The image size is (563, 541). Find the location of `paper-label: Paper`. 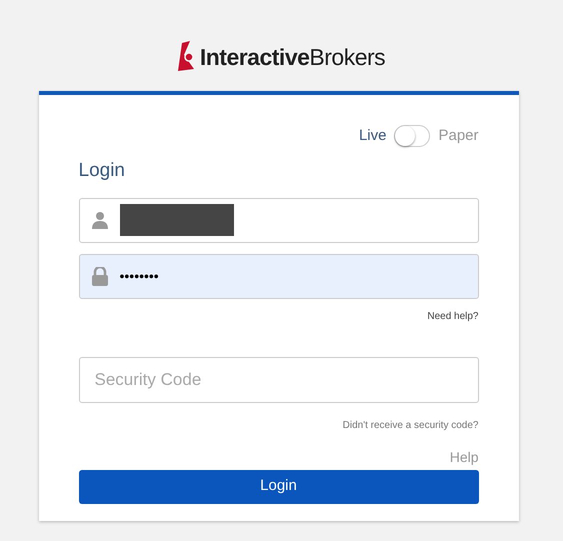

paper-label: Paper is located at coordinates (458, 136).